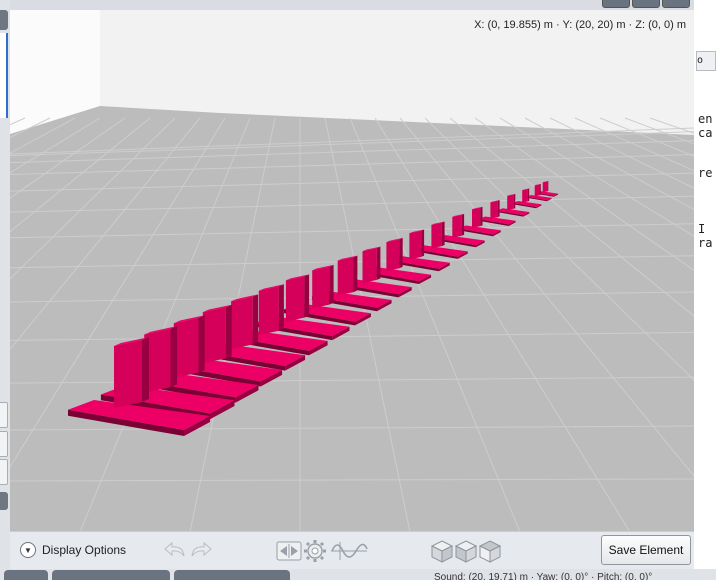 This screenshot has height=580, width=716. I want to click on display-options-toggle: ▼ Display Options, so click(73, 550).